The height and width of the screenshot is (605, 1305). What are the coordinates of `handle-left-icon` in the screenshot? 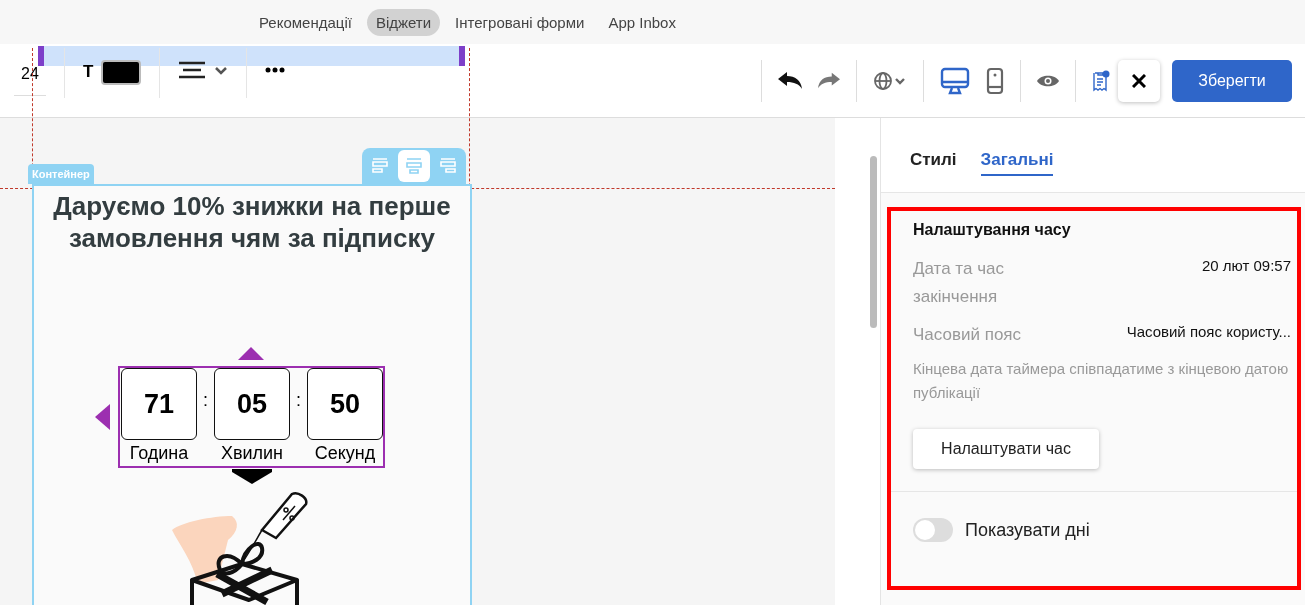 It's located at (102, 417).